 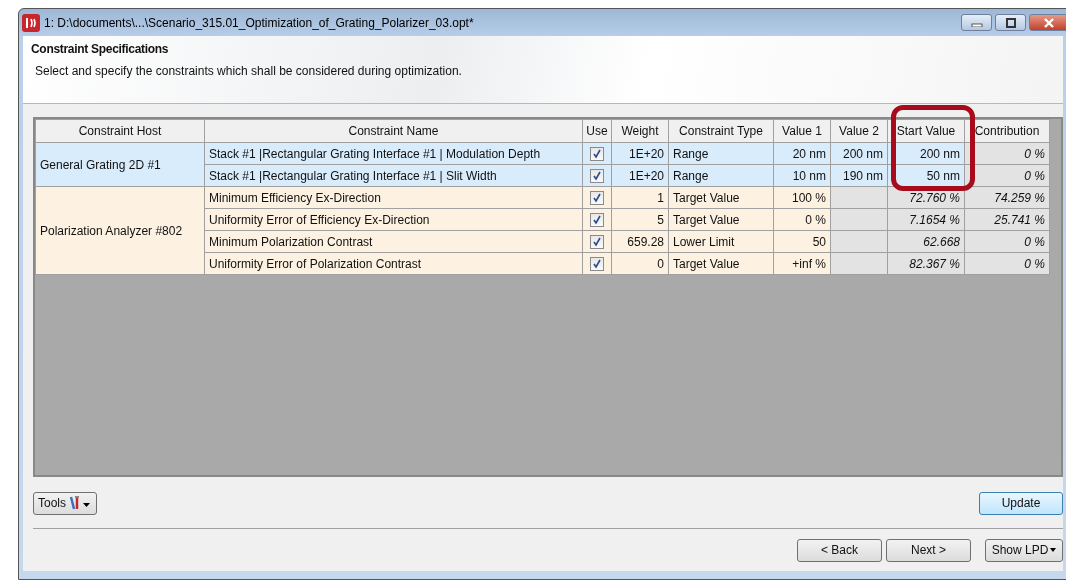 What do you see at coordinates (721, 131) in the screenshot?
I see `column-header: Constraint Type` at bounding box center [721, 131].